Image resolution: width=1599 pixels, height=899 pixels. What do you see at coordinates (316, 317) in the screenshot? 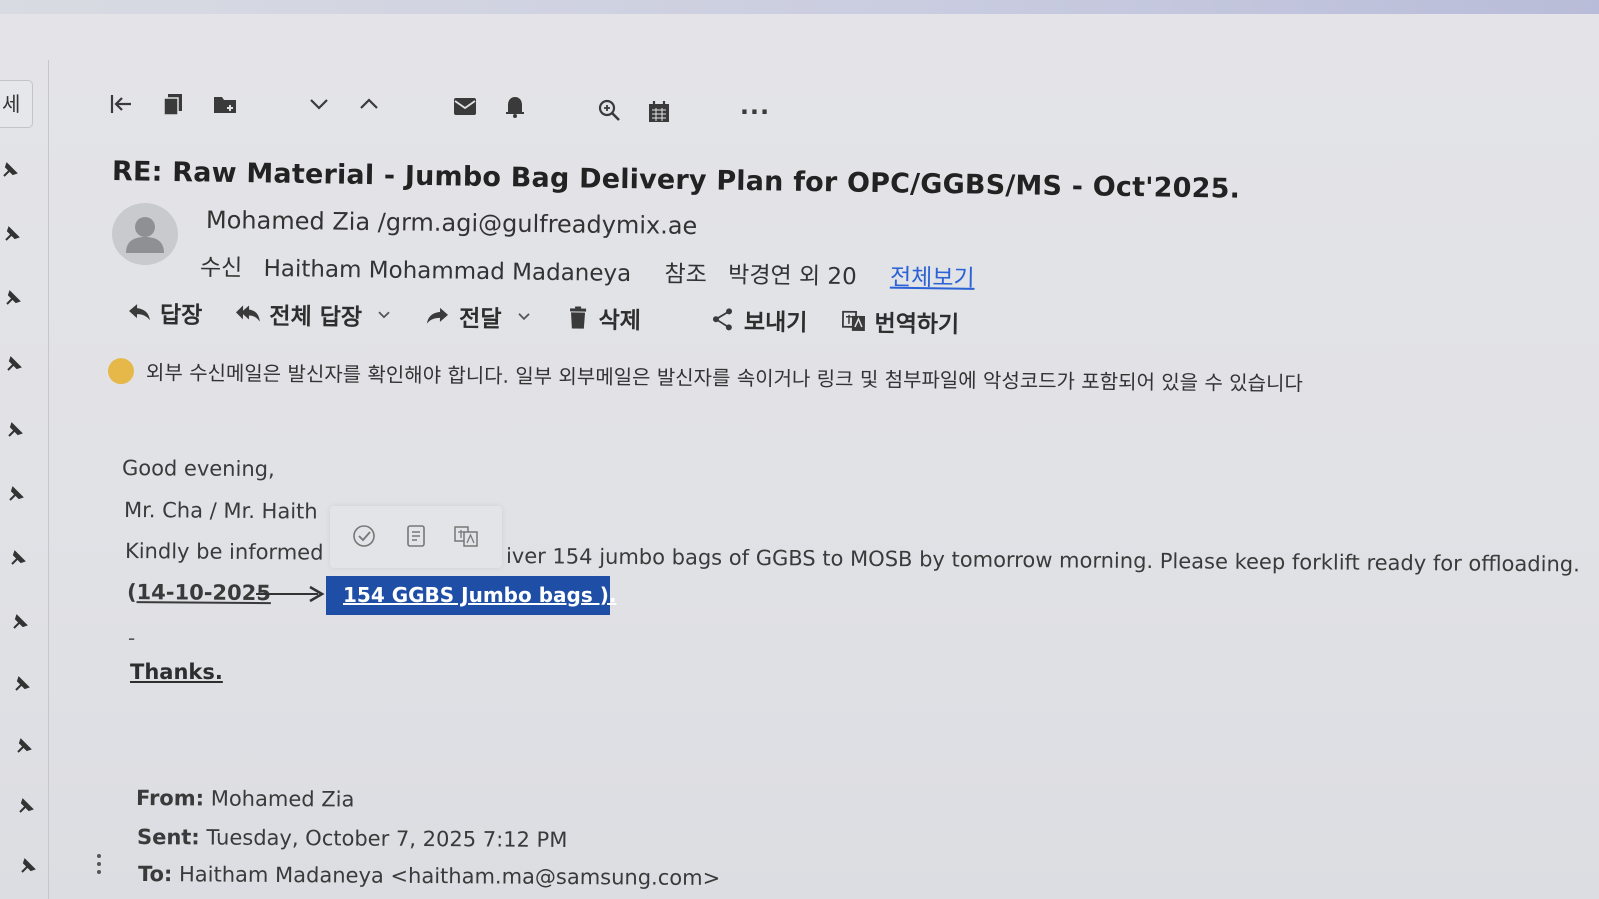
I see `reply-all-label: 전체 답장` at bounding box center [316, 317].